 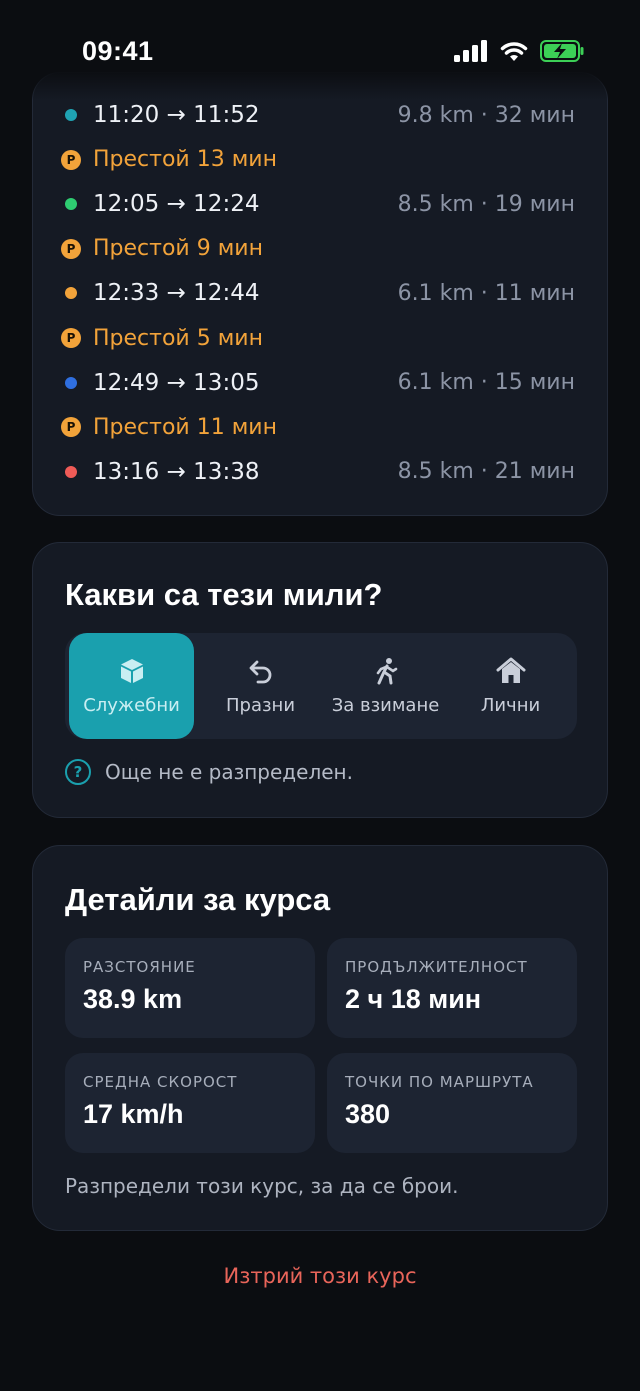 I want to click on segment-distance-duration: 6.1 km · 11 мин, so click(x=486, y=293).